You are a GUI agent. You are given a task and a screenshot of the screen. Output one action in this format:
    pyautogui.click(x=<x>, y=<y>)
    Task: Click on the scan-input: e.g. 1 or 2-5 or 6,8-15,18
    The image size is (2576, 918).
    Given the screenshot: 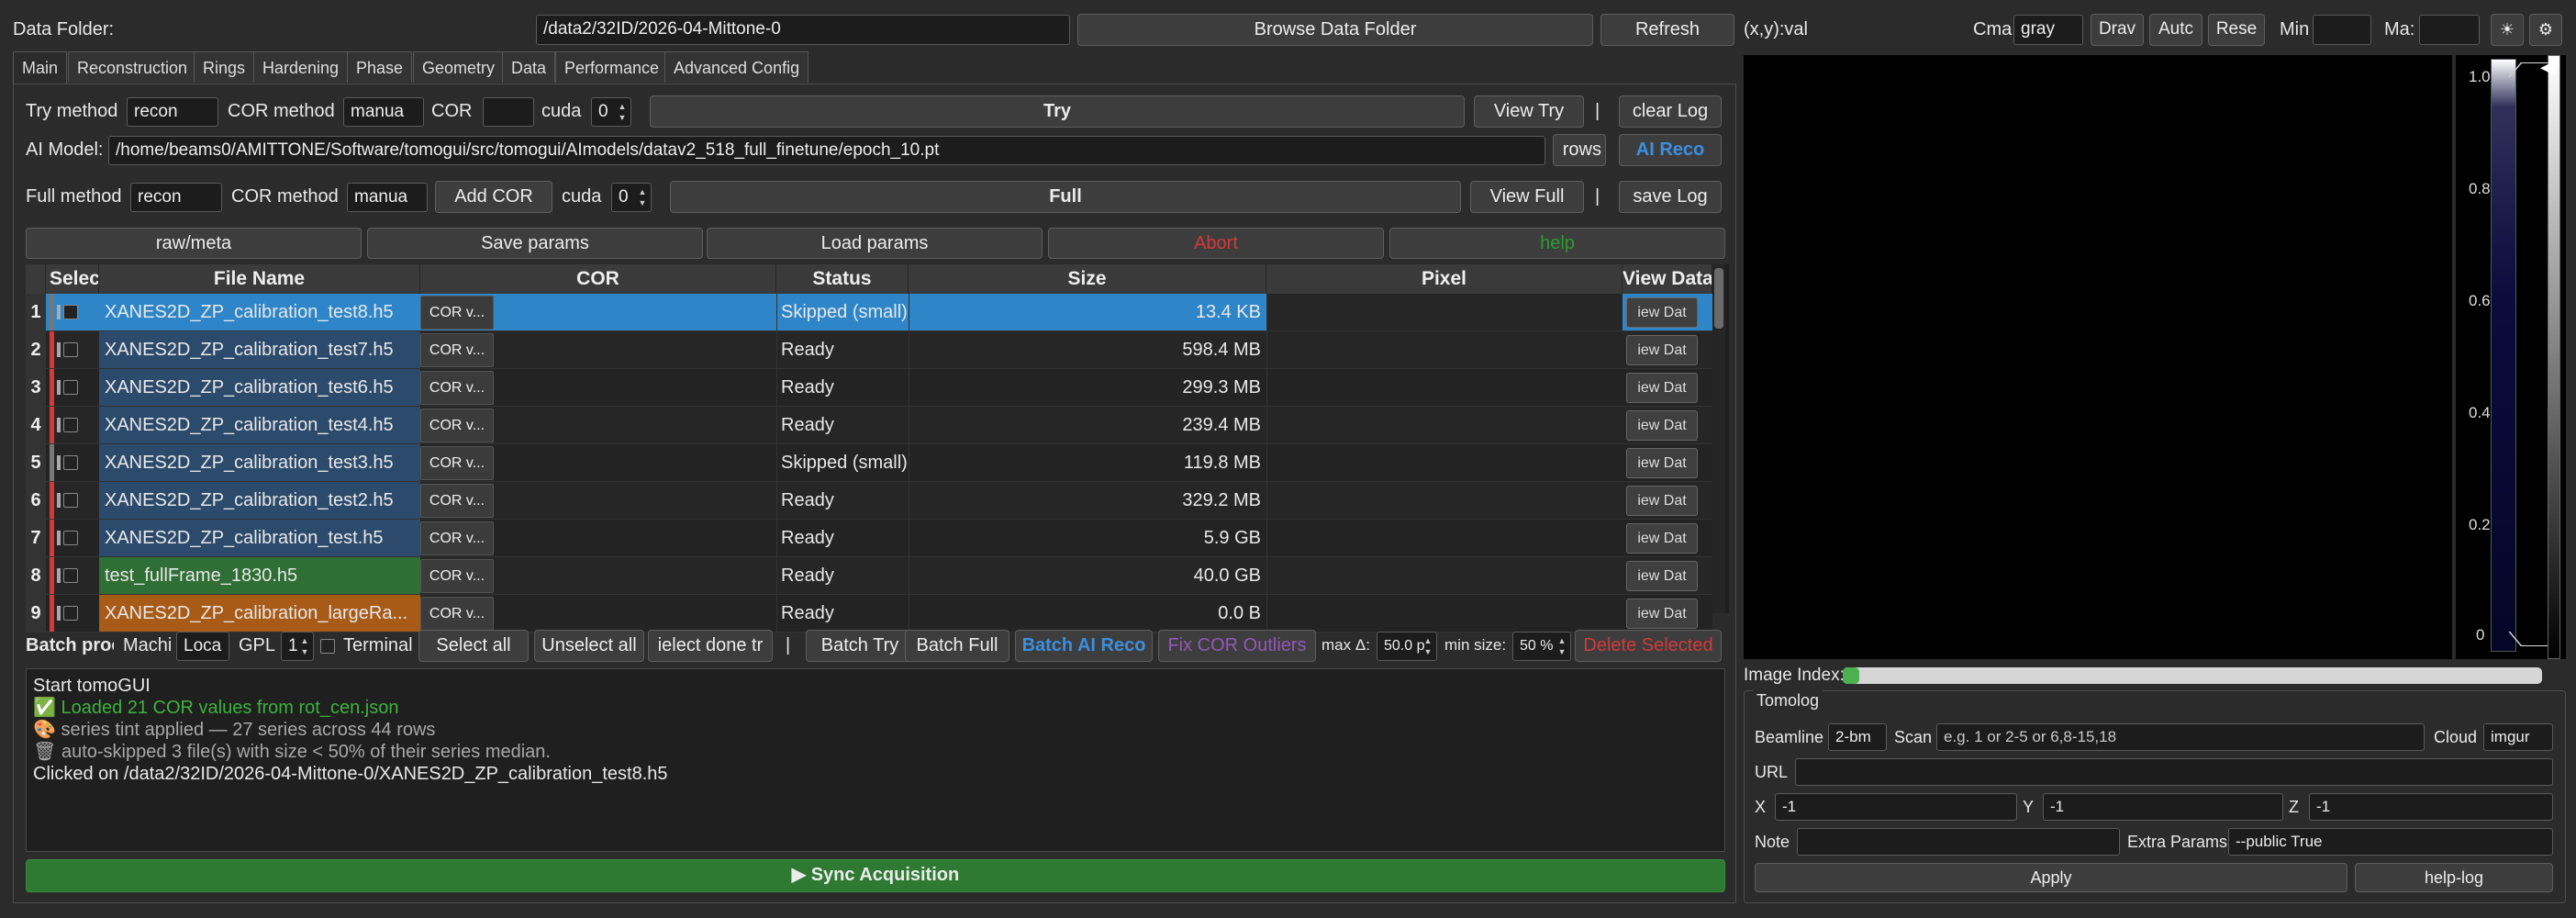 What is the action you would take?
    pyautogui.click(x=2180, y=737)
    